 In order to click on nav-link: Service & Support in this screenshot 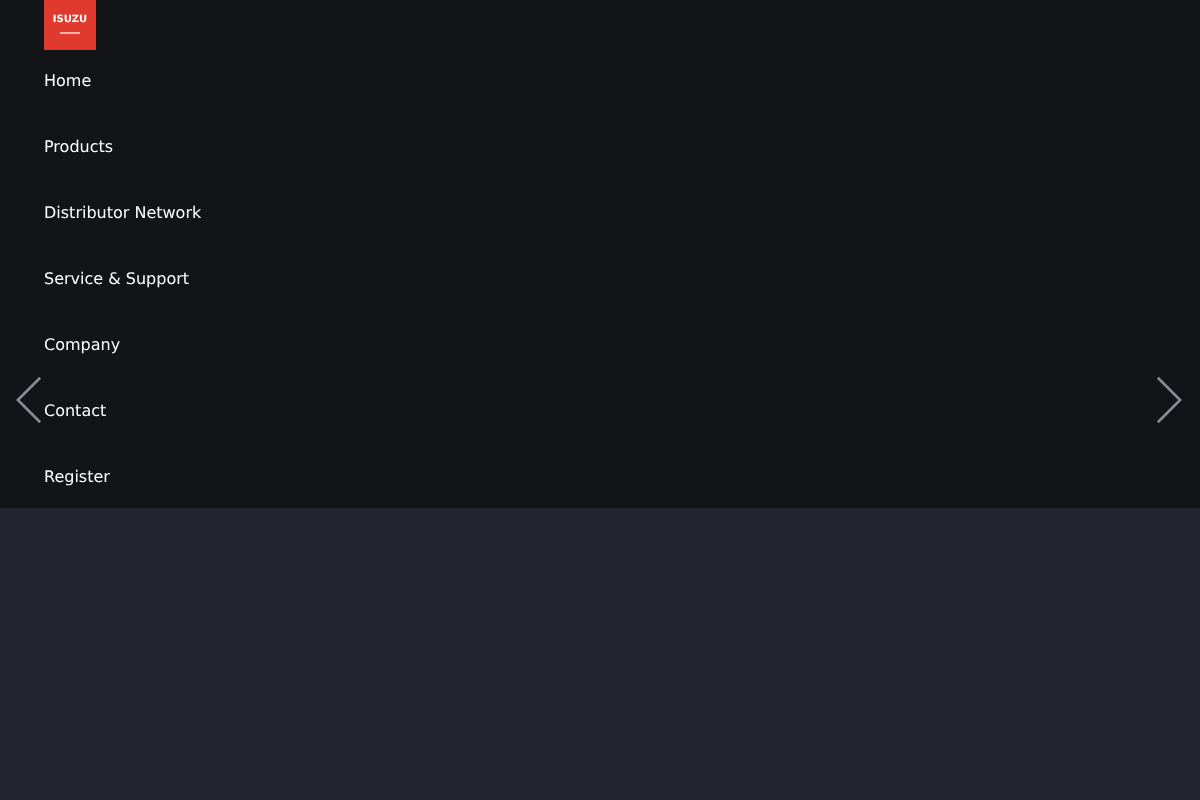, I will do `click(117, 301)`.